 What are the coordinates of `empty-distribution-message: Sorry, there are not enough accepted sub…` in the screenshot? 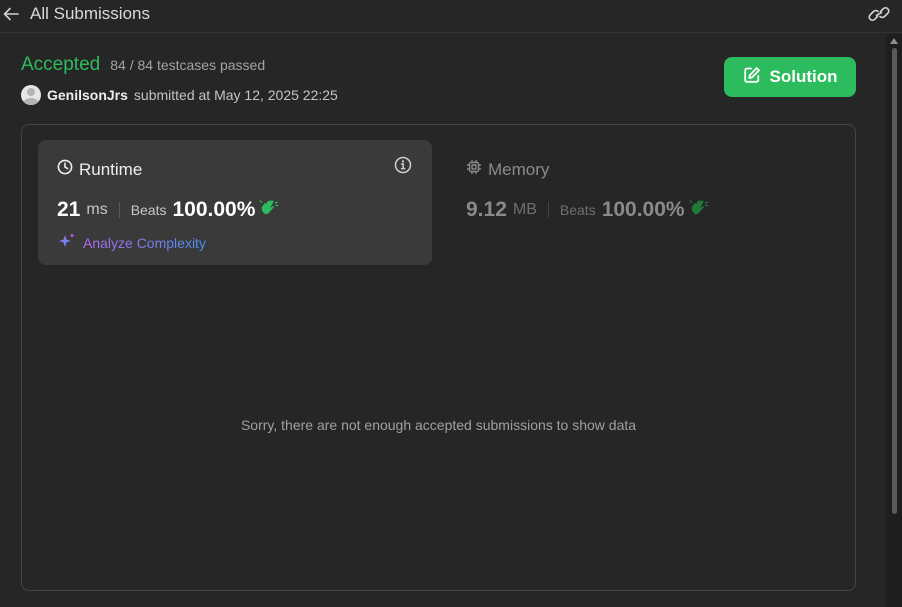 It's located at (438, 425).